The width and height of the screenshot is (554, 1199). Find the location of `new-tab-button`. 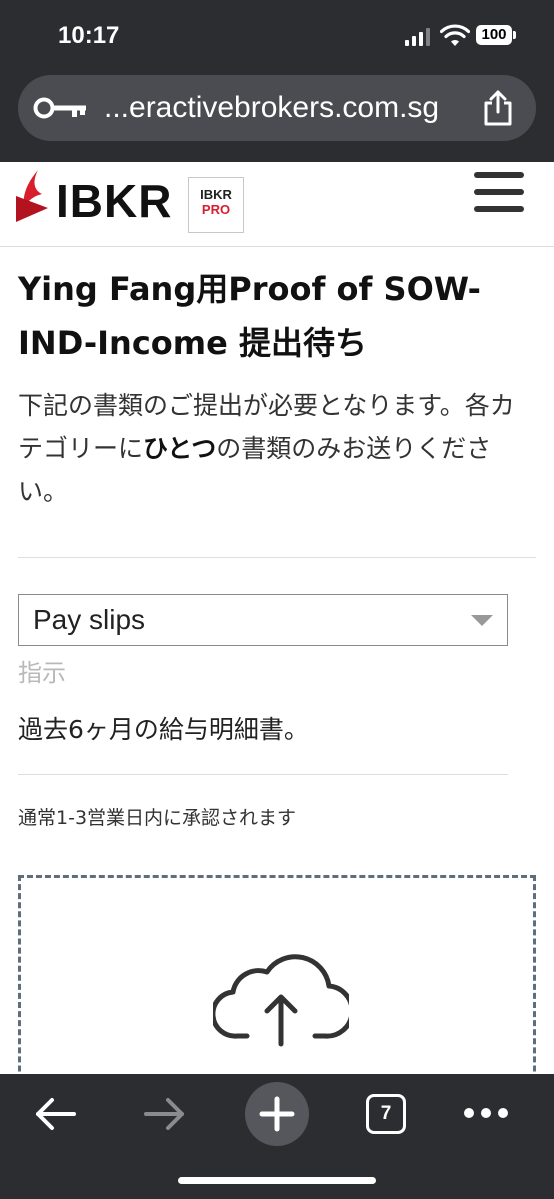

new-tab-button is located at coordinates (277, 1114).